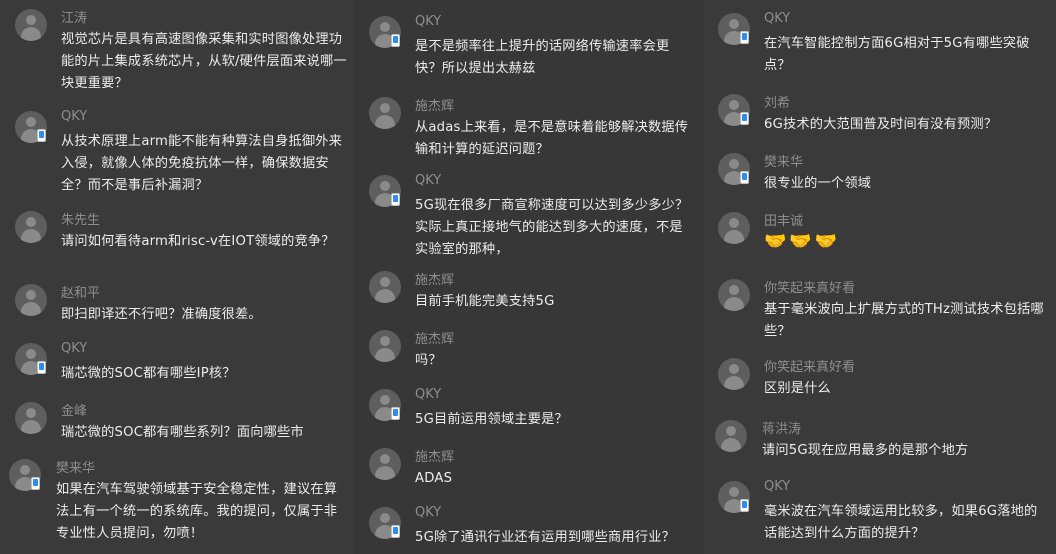 The height and width of the screenshot is (554, 1056). Describe the element at coordinates (904, 320) in the screenshot. I see `message-text: 基于毫米波向上扩展方式的THz测试技术包括哪些？` at that location.